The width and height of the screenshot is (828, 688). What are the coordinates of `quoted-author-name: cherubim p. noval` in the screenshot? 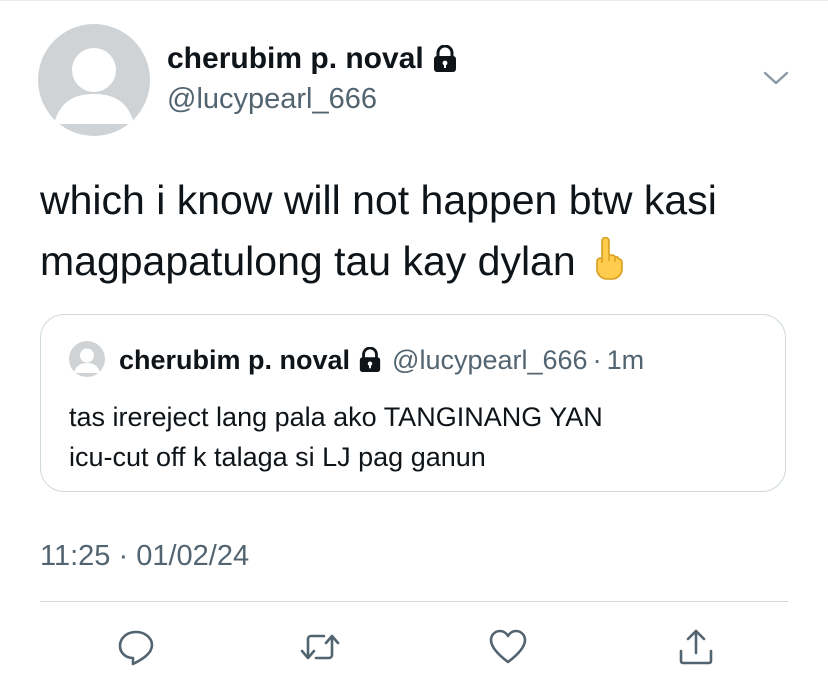 It's located at (235, 359).